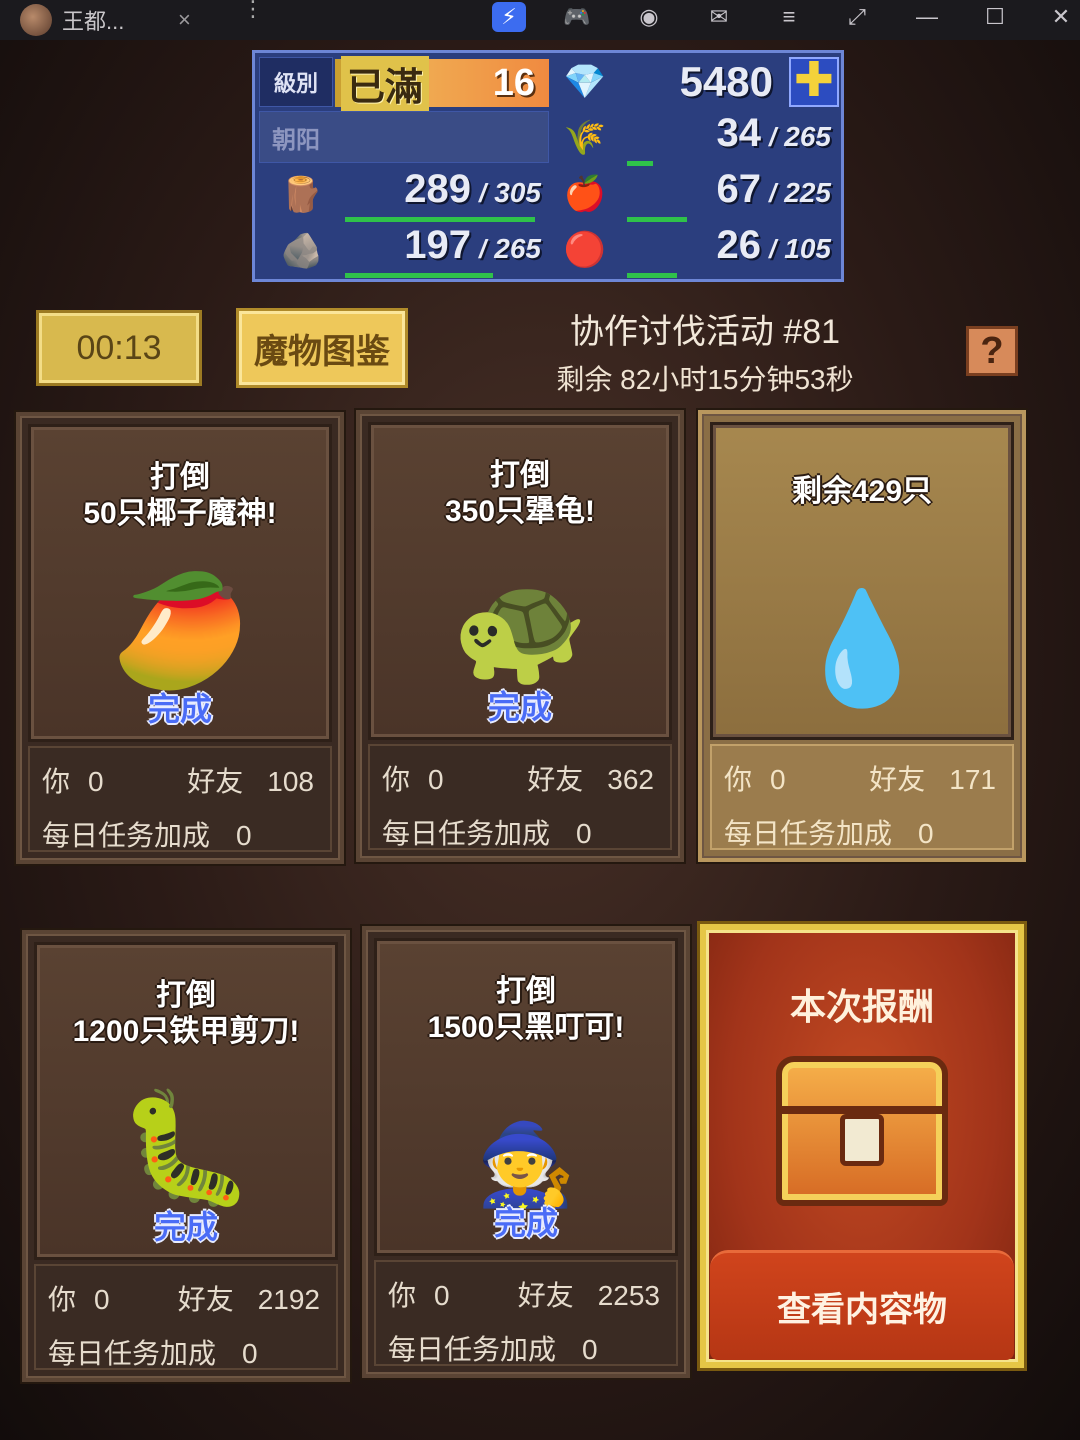 This screenshot has height=1440, width=1080. I want to click on resource-row-grass: 🌾 34/265, so click(697, 138).